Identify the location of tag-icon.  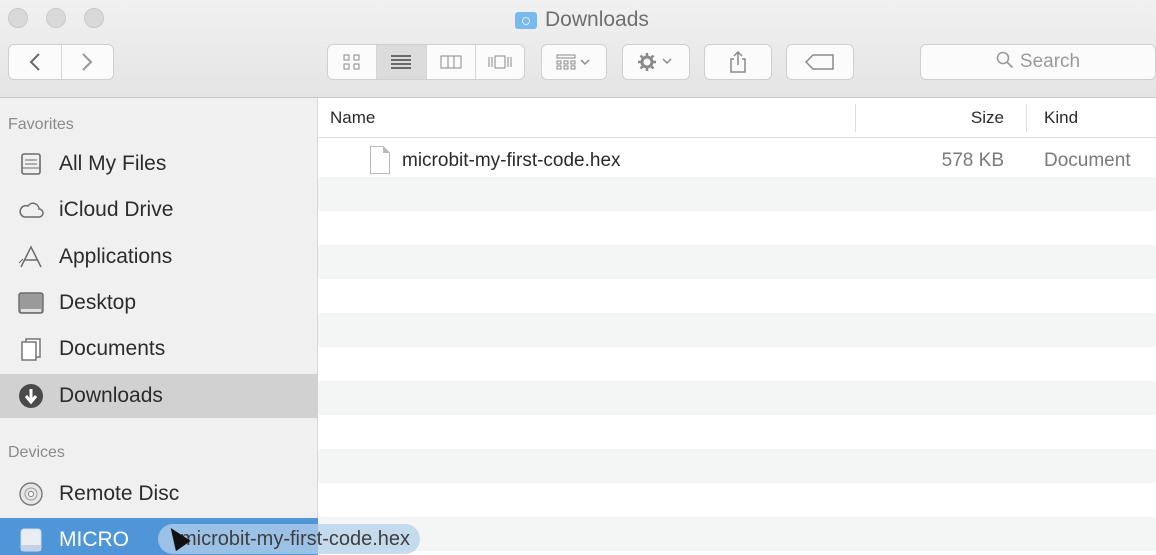
(819, 62).